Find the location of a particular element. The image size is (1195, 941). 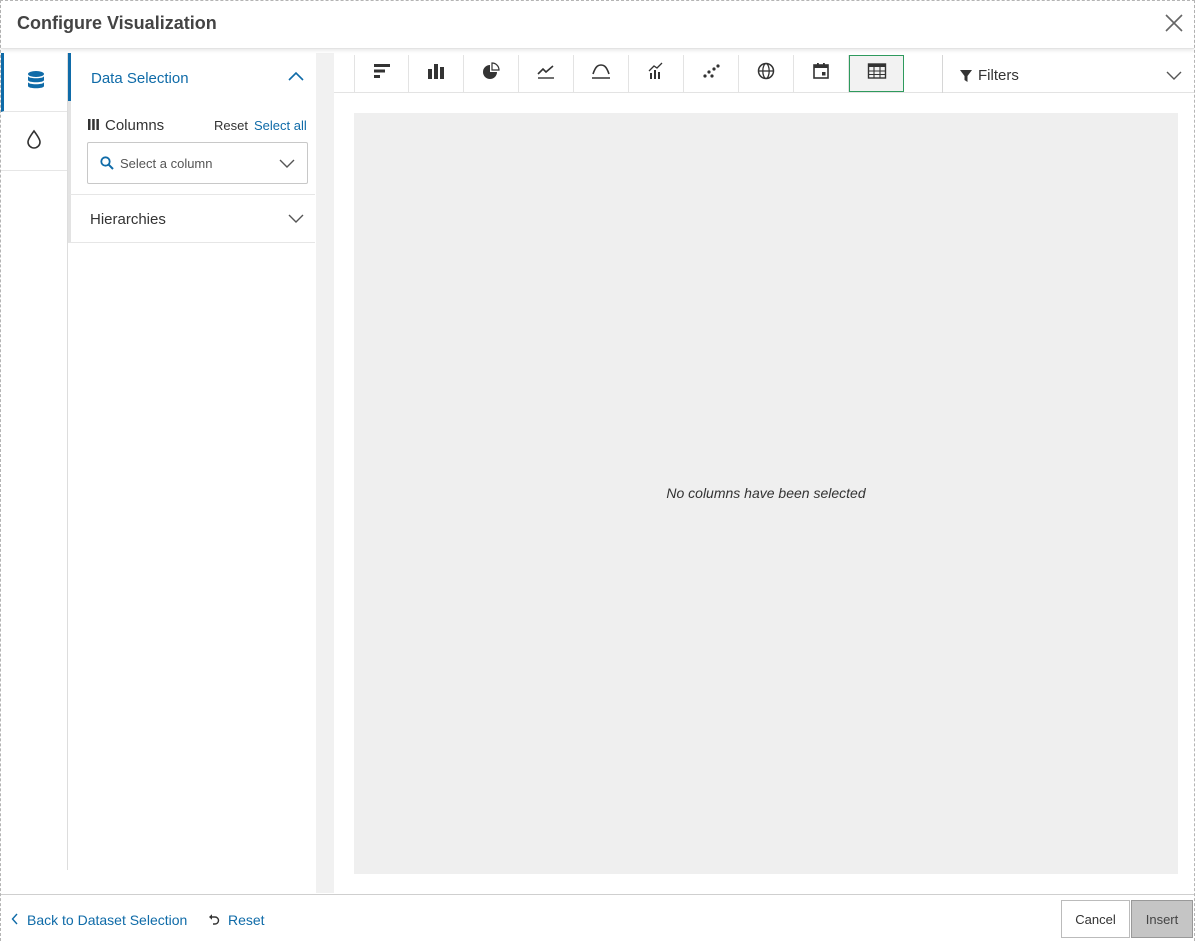

line-chart-icon is located at coordinates (546, 73).